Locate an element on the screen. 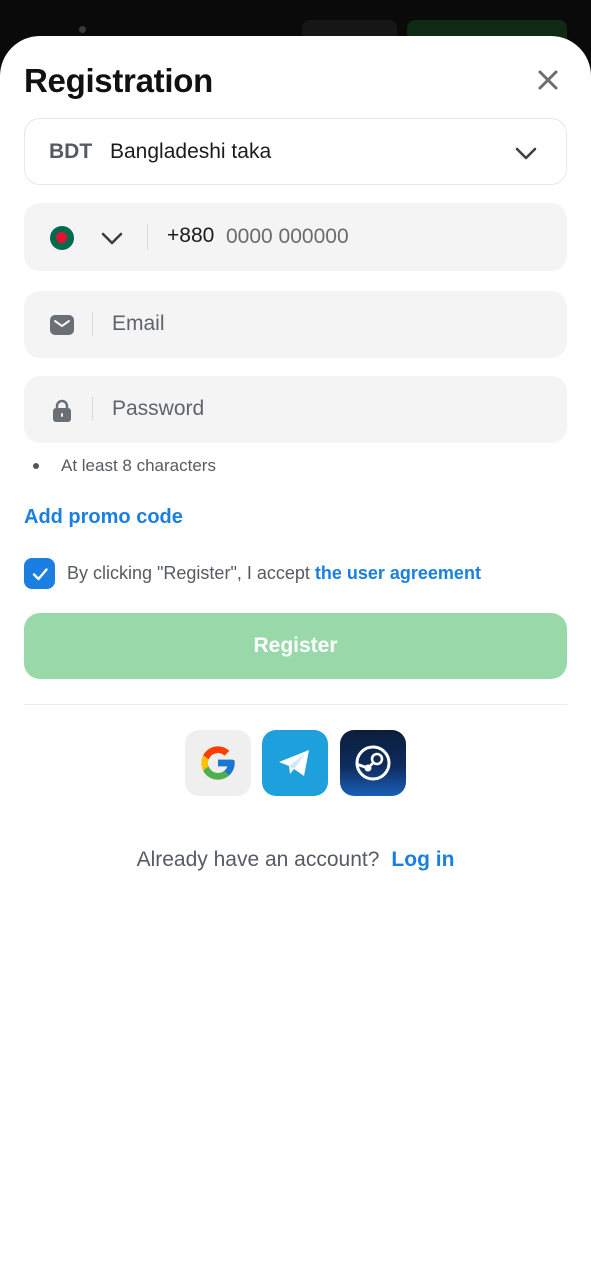 The width and height of the screenshot is (591, 1280). close-button is located at coordinates (548, 80).